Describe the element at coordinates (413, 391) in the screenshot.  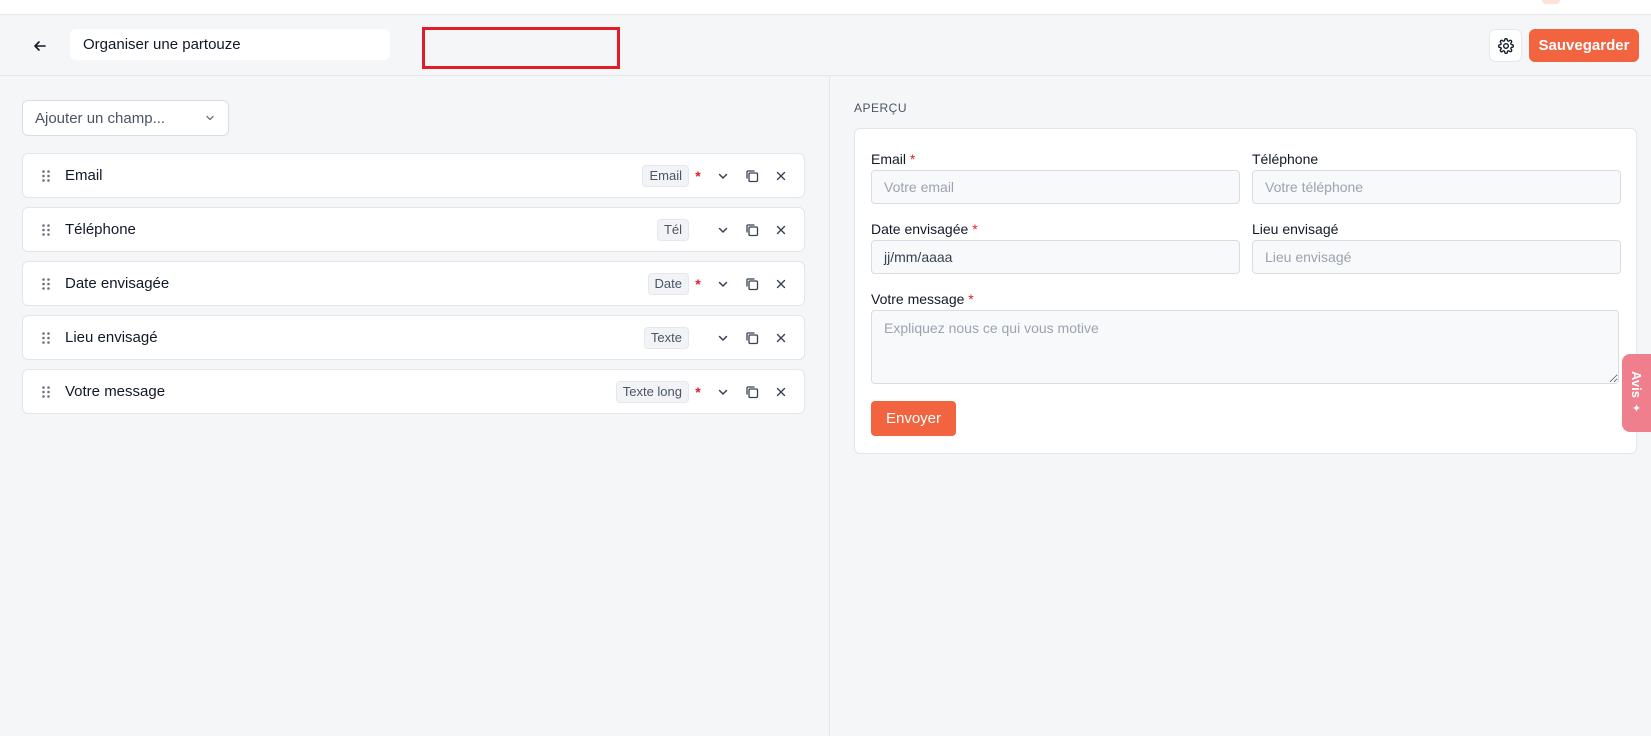
I see `field-row-message: Votre message Texte long *` at that location.